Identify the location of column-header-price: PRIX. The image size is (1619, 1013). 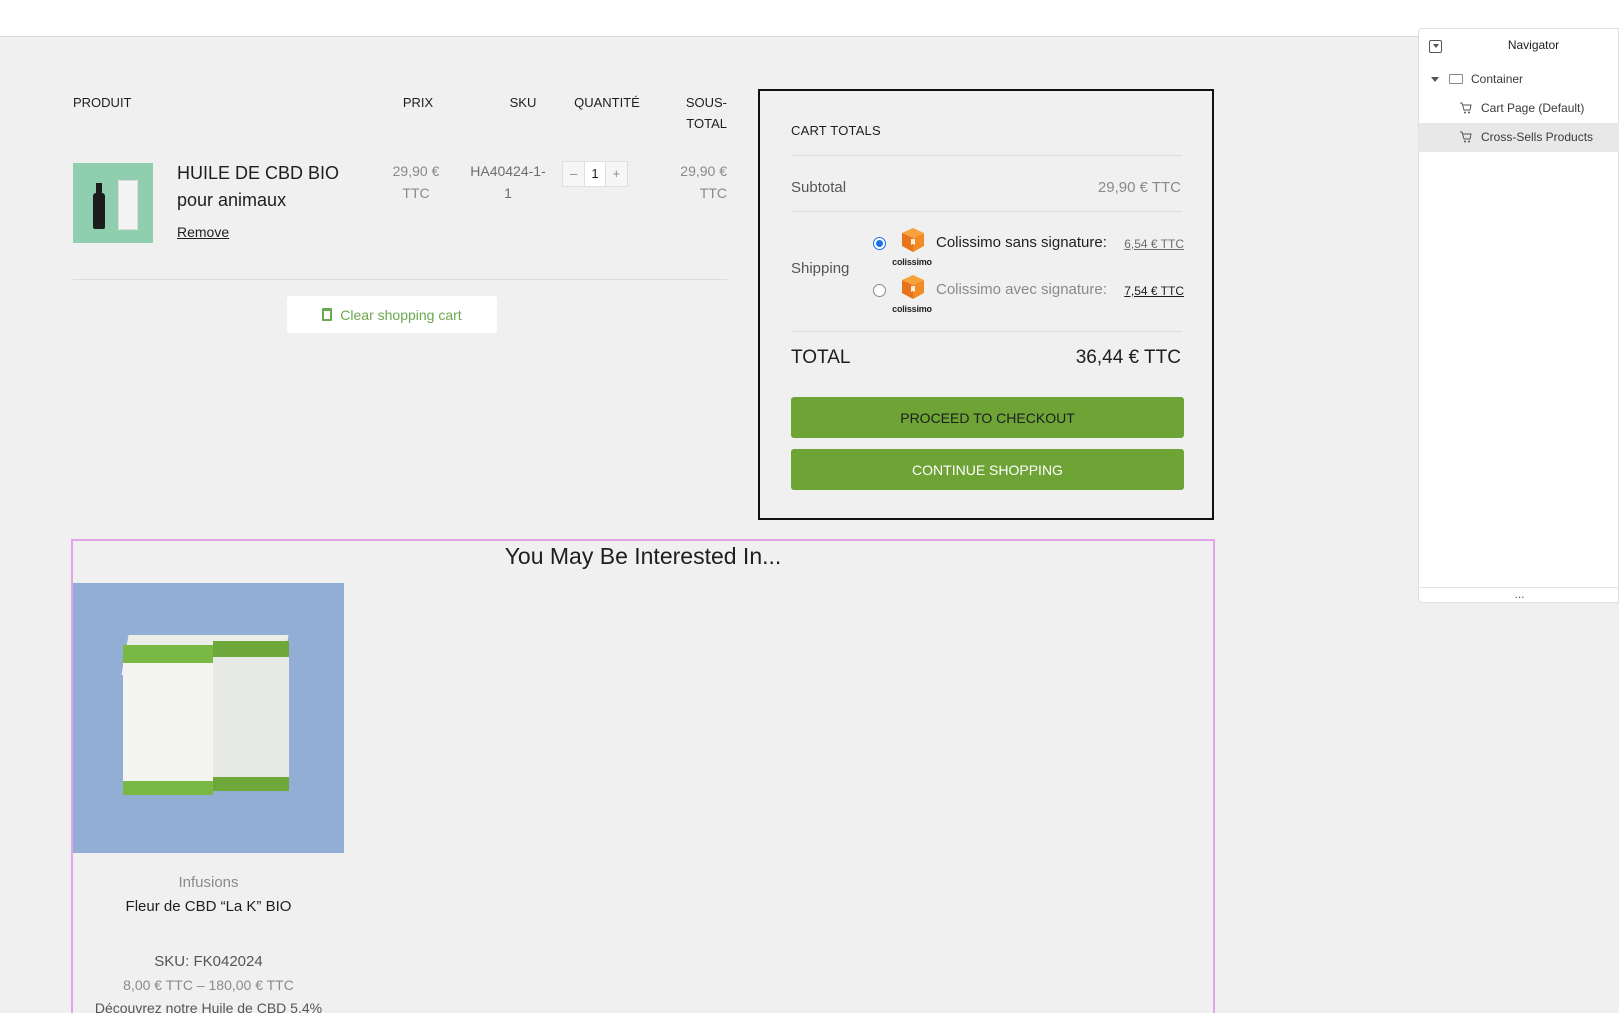
(418, 102).